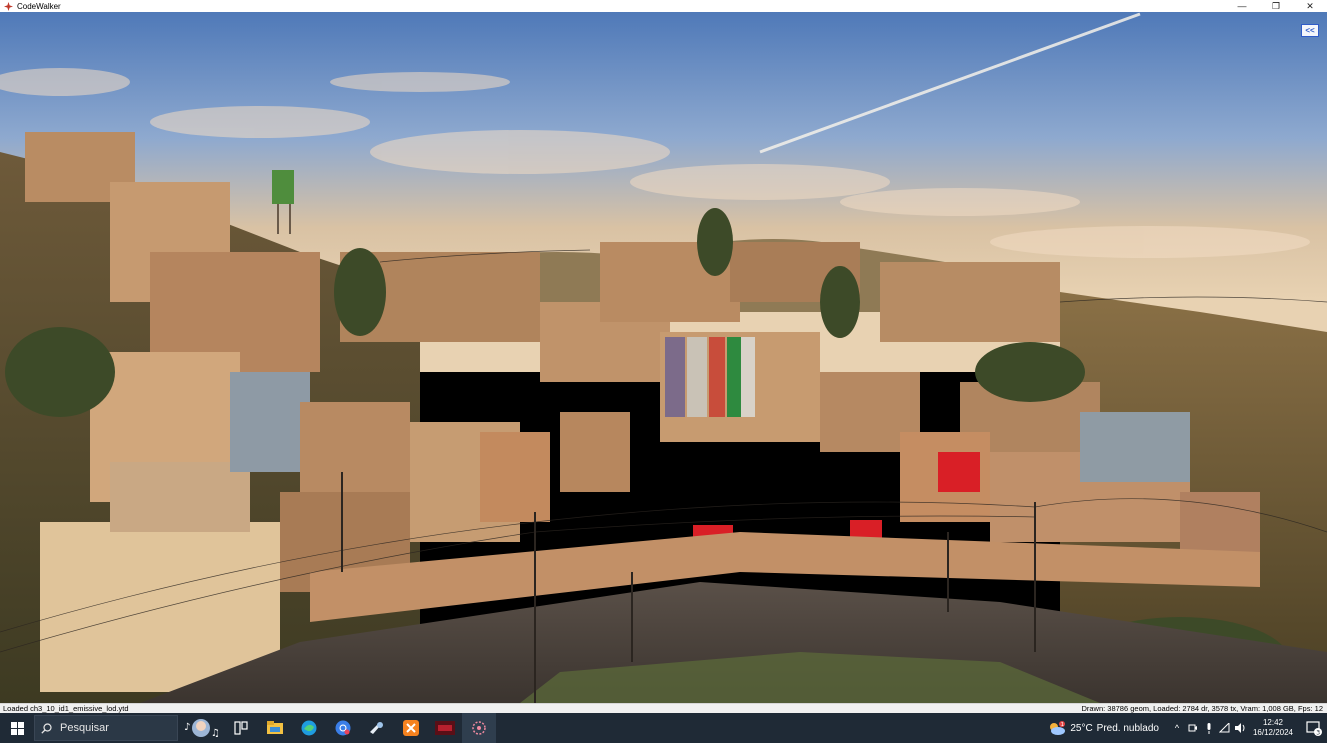 This screenshot has height=743, width=1327. I want to click on close-button: ✕, so click(1310, 6).